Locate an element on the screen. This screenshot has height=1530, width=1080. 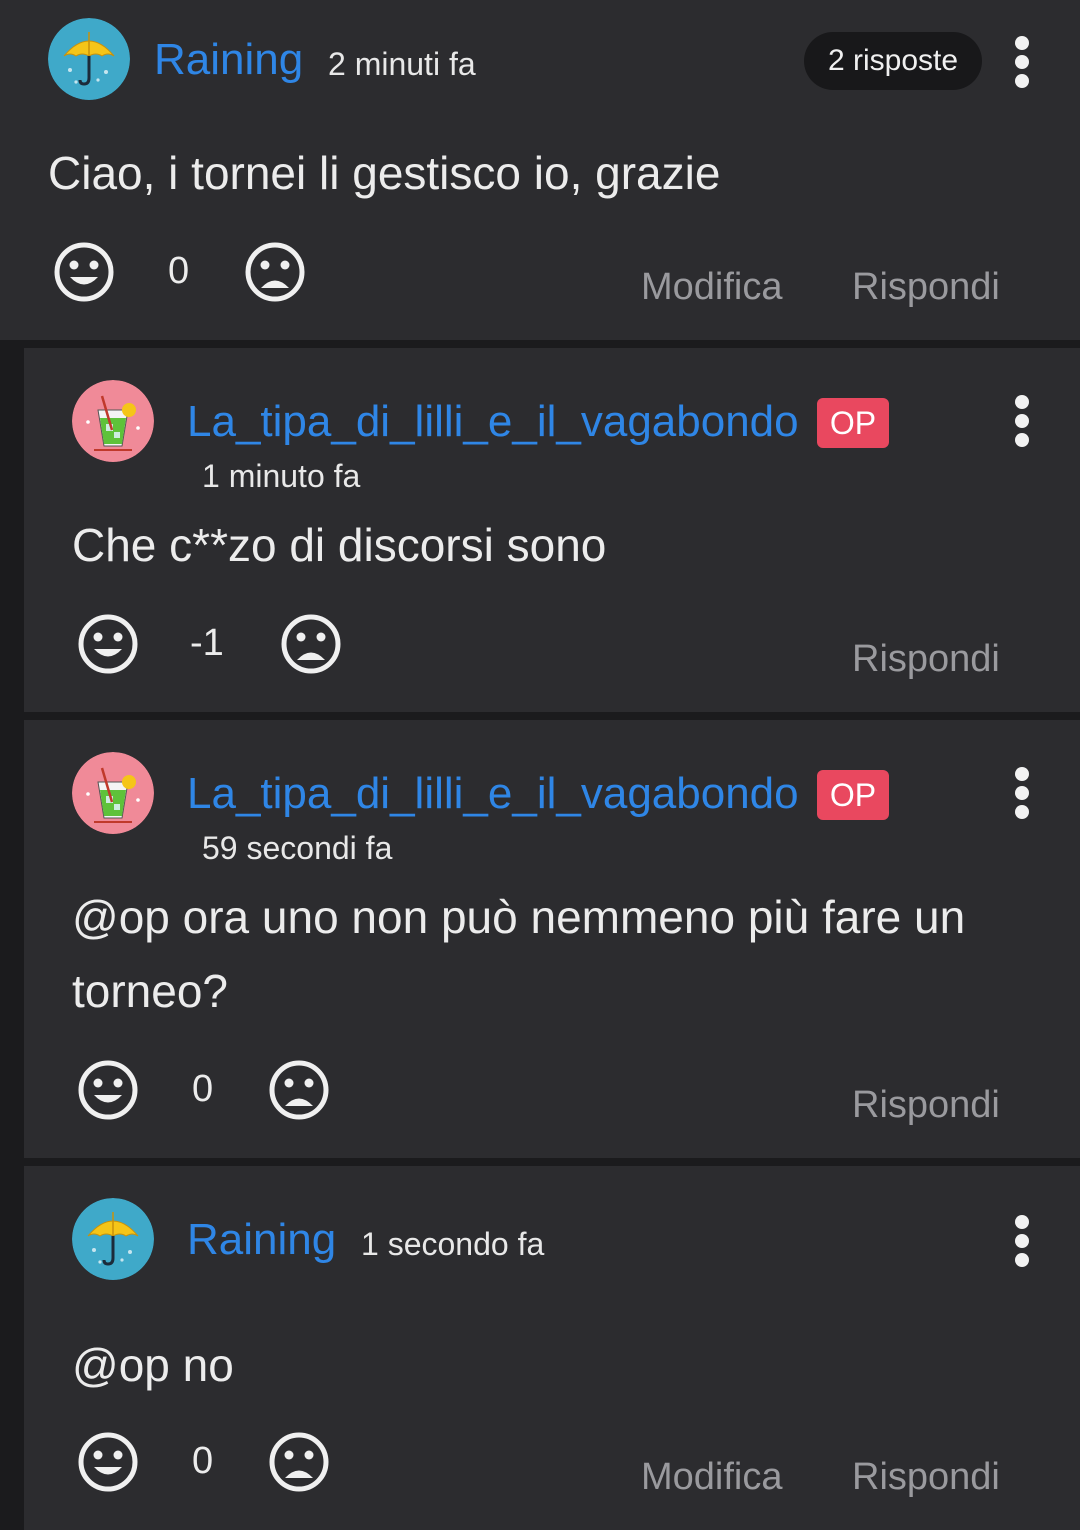
comment-text: Ciao, i tornei li gestisco io, grazie is located at coordinates (384, 173).